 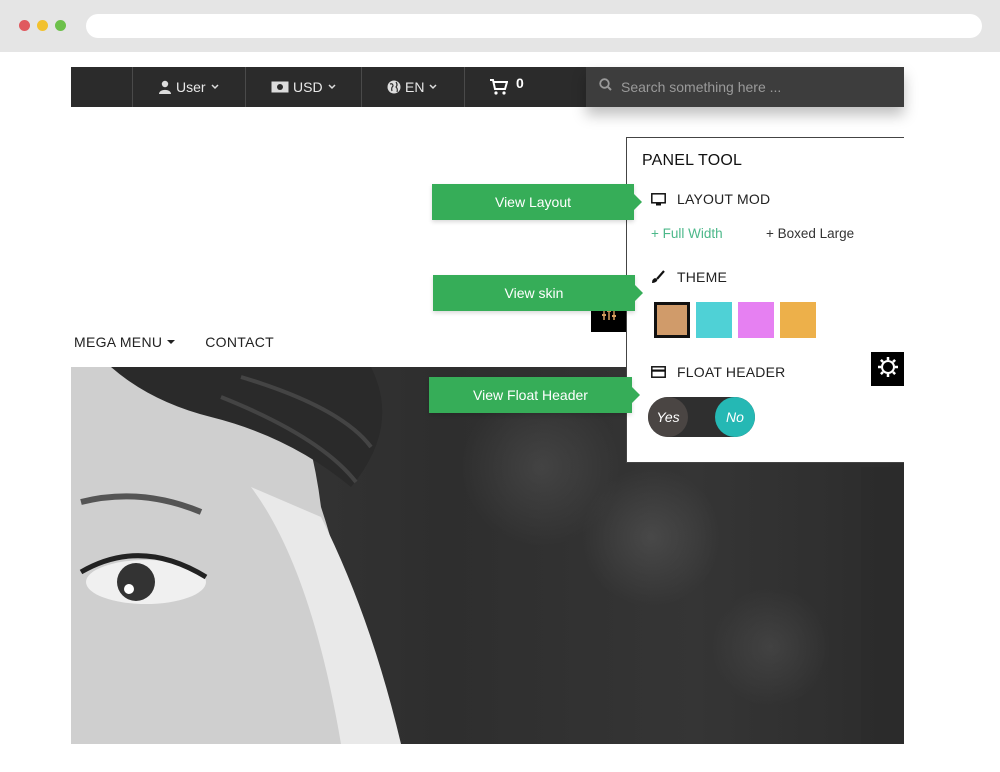 I want to click on toggle-yes: Yes, so click(x=668, y=417).